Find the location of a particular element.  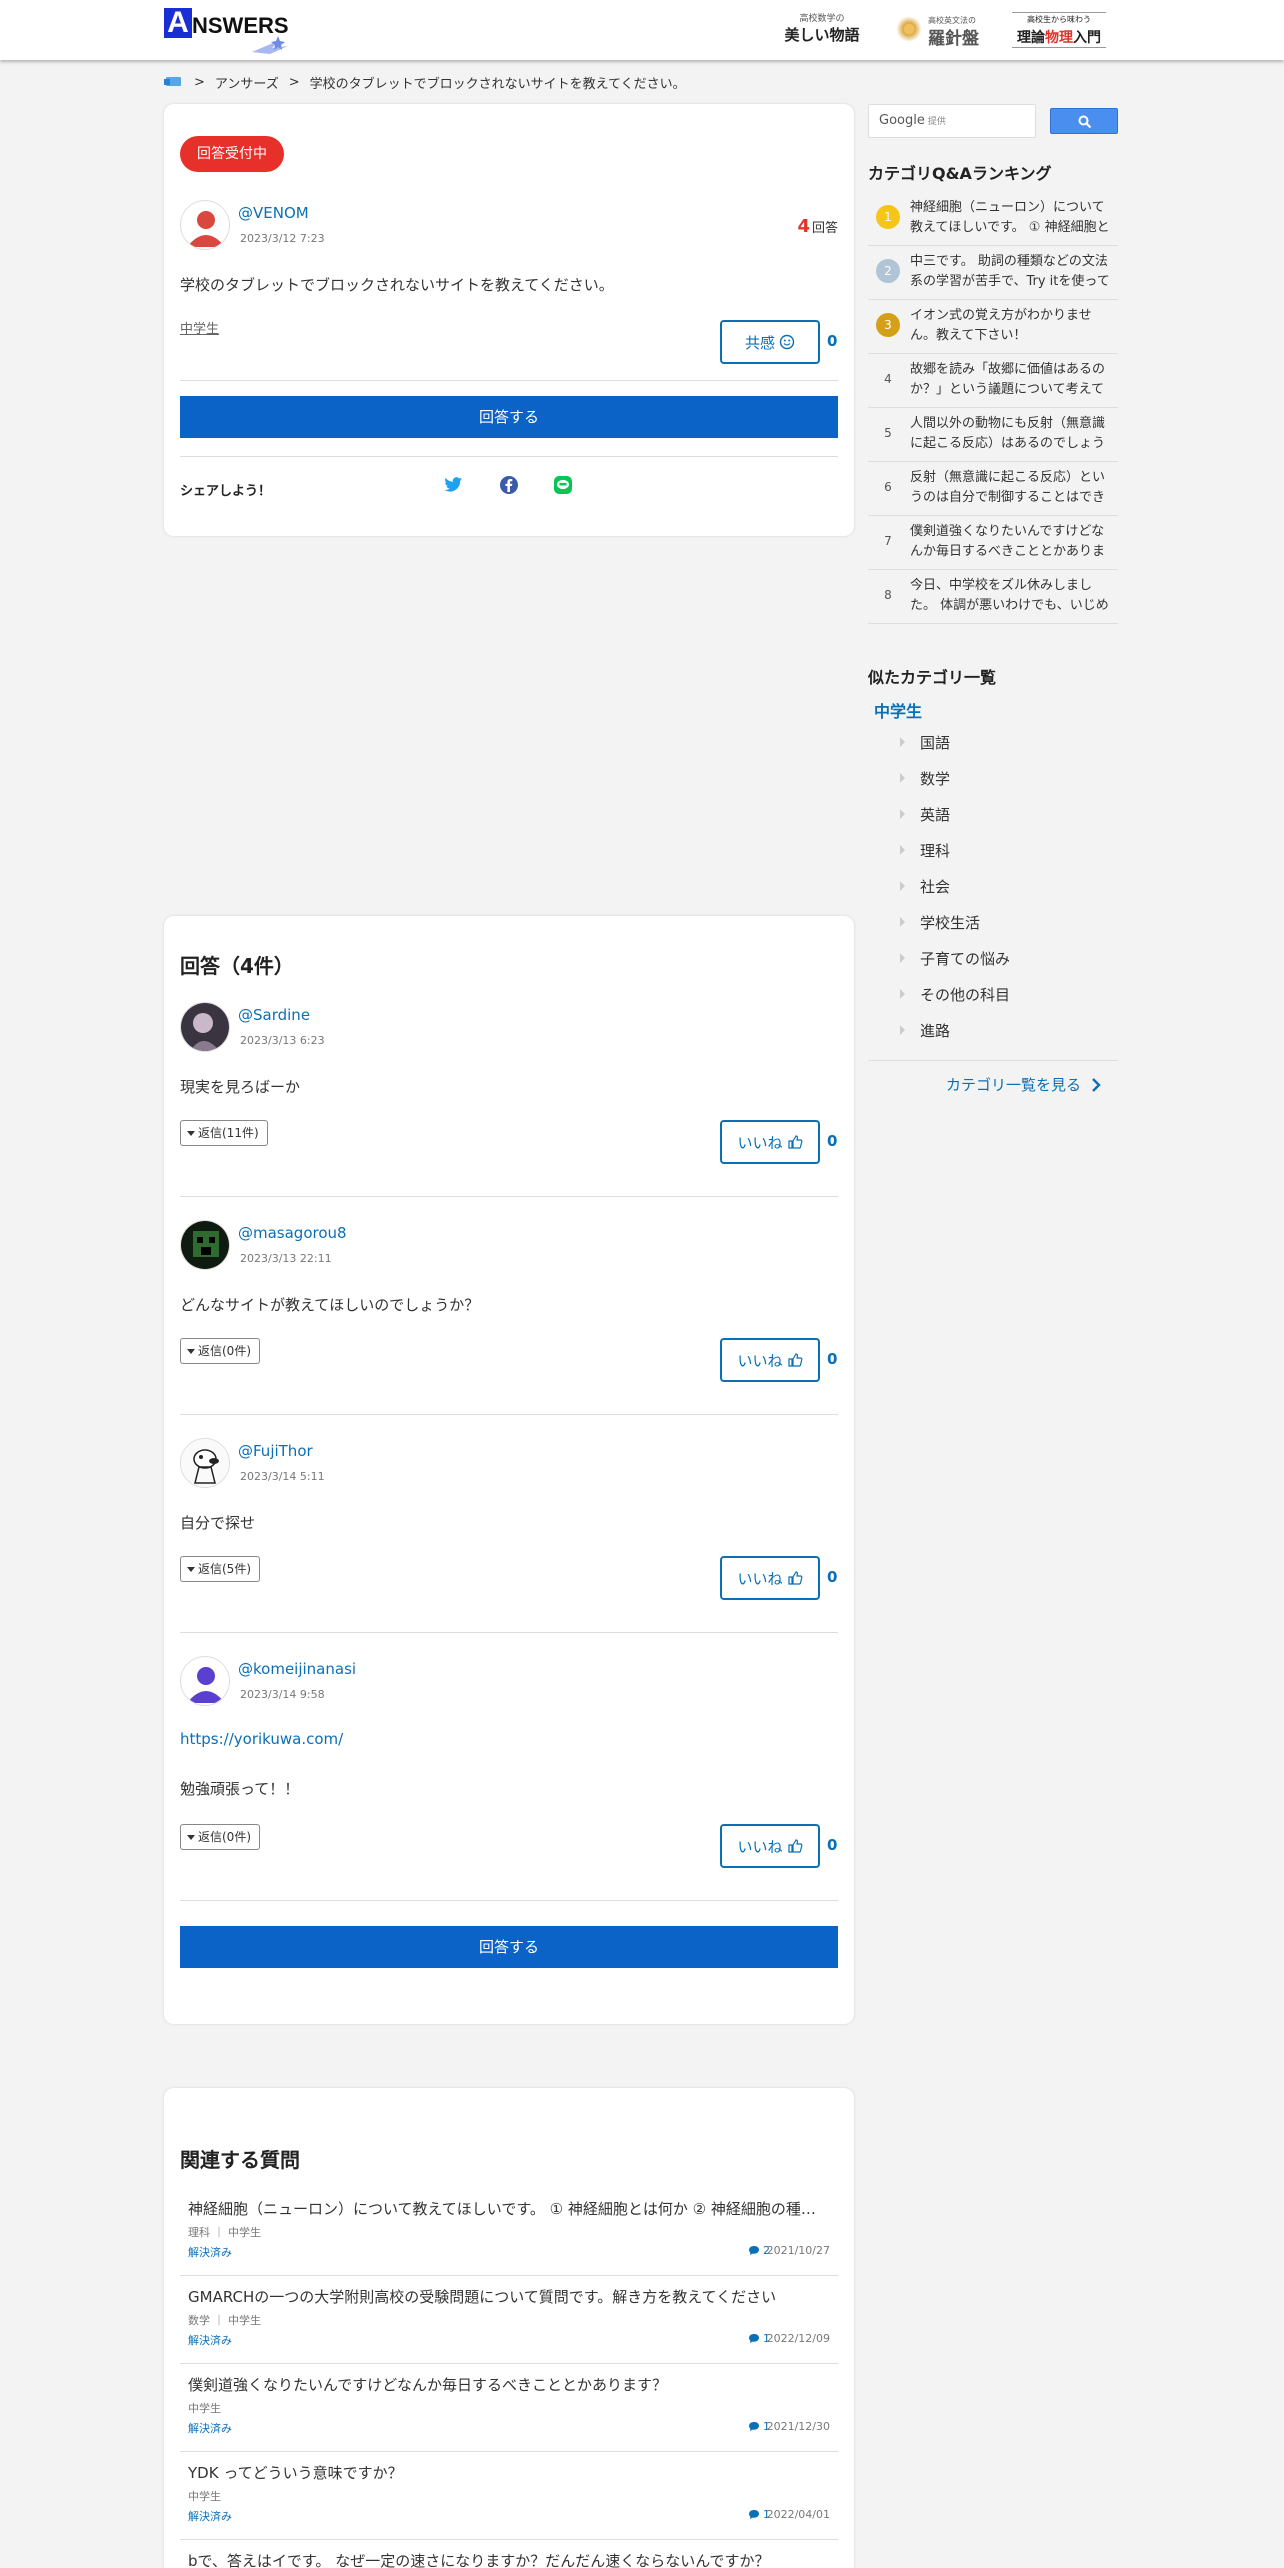

category-item: 子育ての悩み is located at coordinates (955, 958).